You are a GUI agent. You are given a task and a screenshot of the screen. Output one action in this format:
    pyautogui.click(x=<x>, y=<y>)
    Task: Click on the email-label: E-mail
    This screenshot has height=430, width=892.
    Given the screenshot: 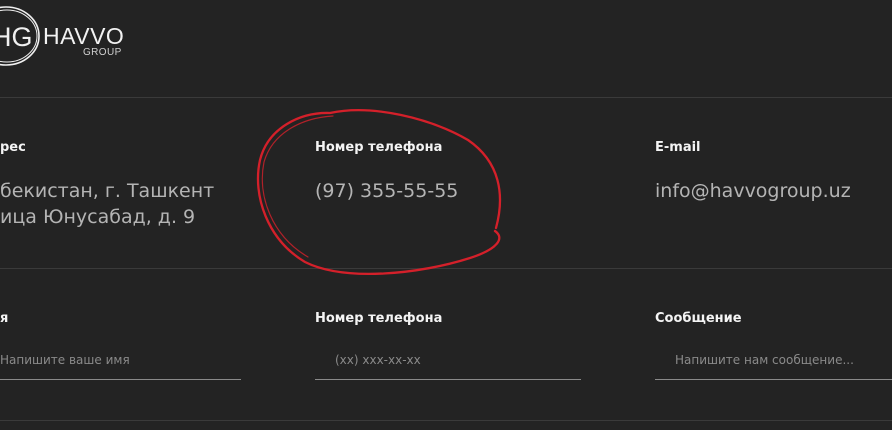 What is the action you would take?
    pyautogui.click(x=678, y=147)
    